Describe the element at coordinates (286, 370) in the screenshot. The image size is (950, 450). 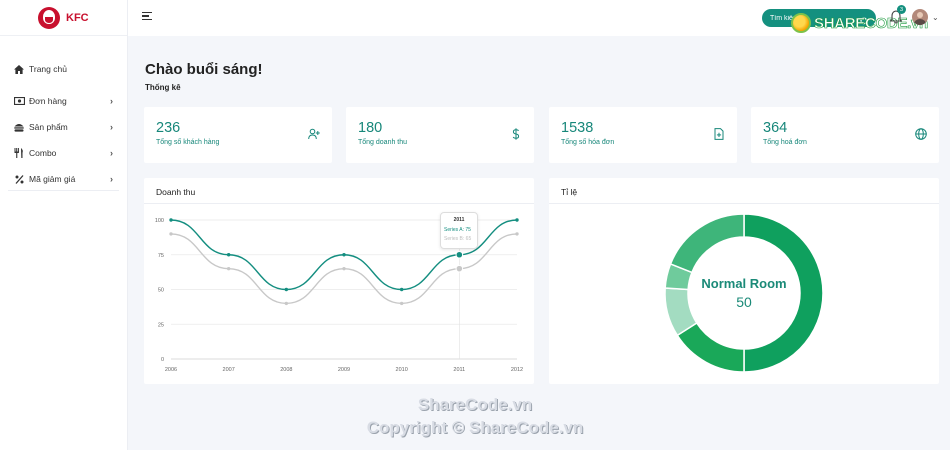
I see `x-tick-label: 2008` at that location.